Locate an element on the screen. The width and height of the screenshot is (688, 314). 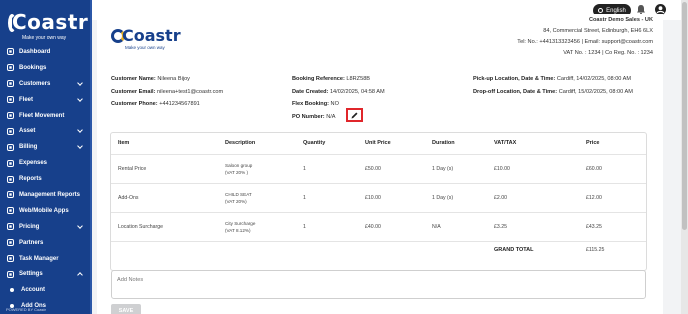
sidebar-item-label: Billing is located at coordinates (28, 147).